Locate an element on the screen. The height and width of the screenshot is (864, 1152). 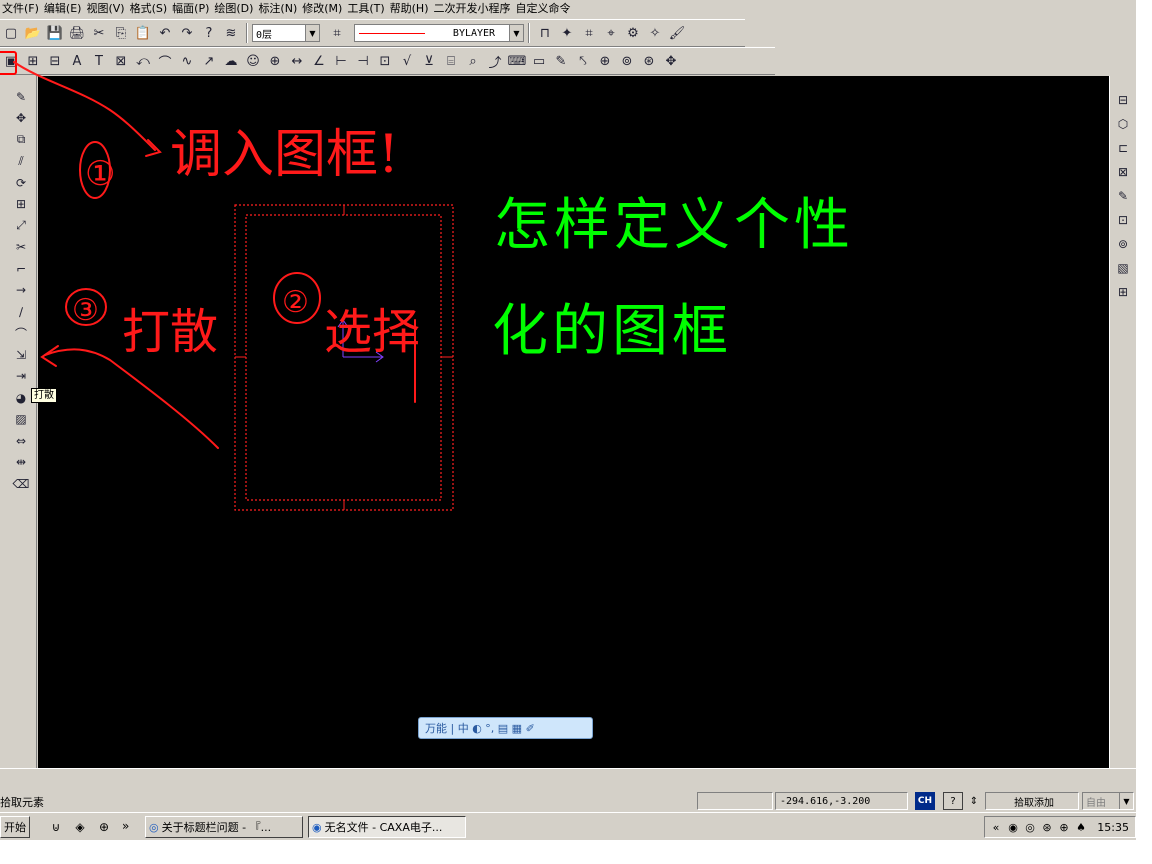
snap-mode-select: 自由 ▼ is located at coordinates (1108, 801).